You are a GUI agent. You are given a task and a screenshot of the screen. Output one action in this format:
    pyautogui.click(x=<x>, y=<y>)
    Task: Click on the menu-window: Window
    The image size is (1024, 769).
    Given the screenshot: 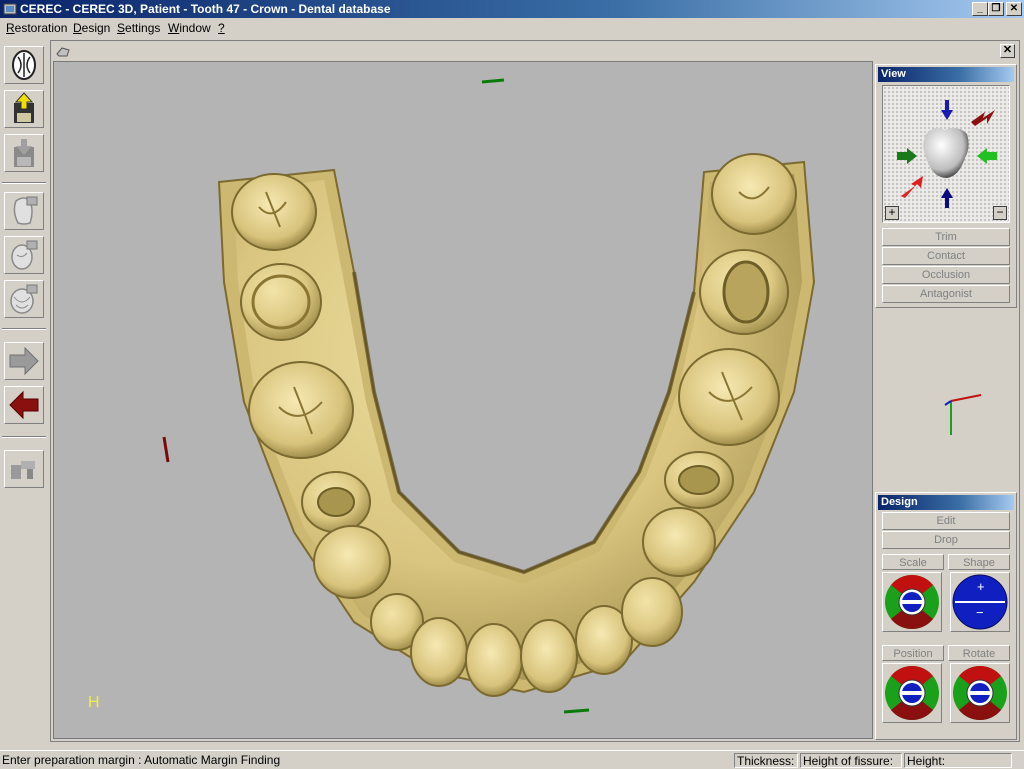 What is the action you would take?
    pyautogui.click(x=189, y=28)
    